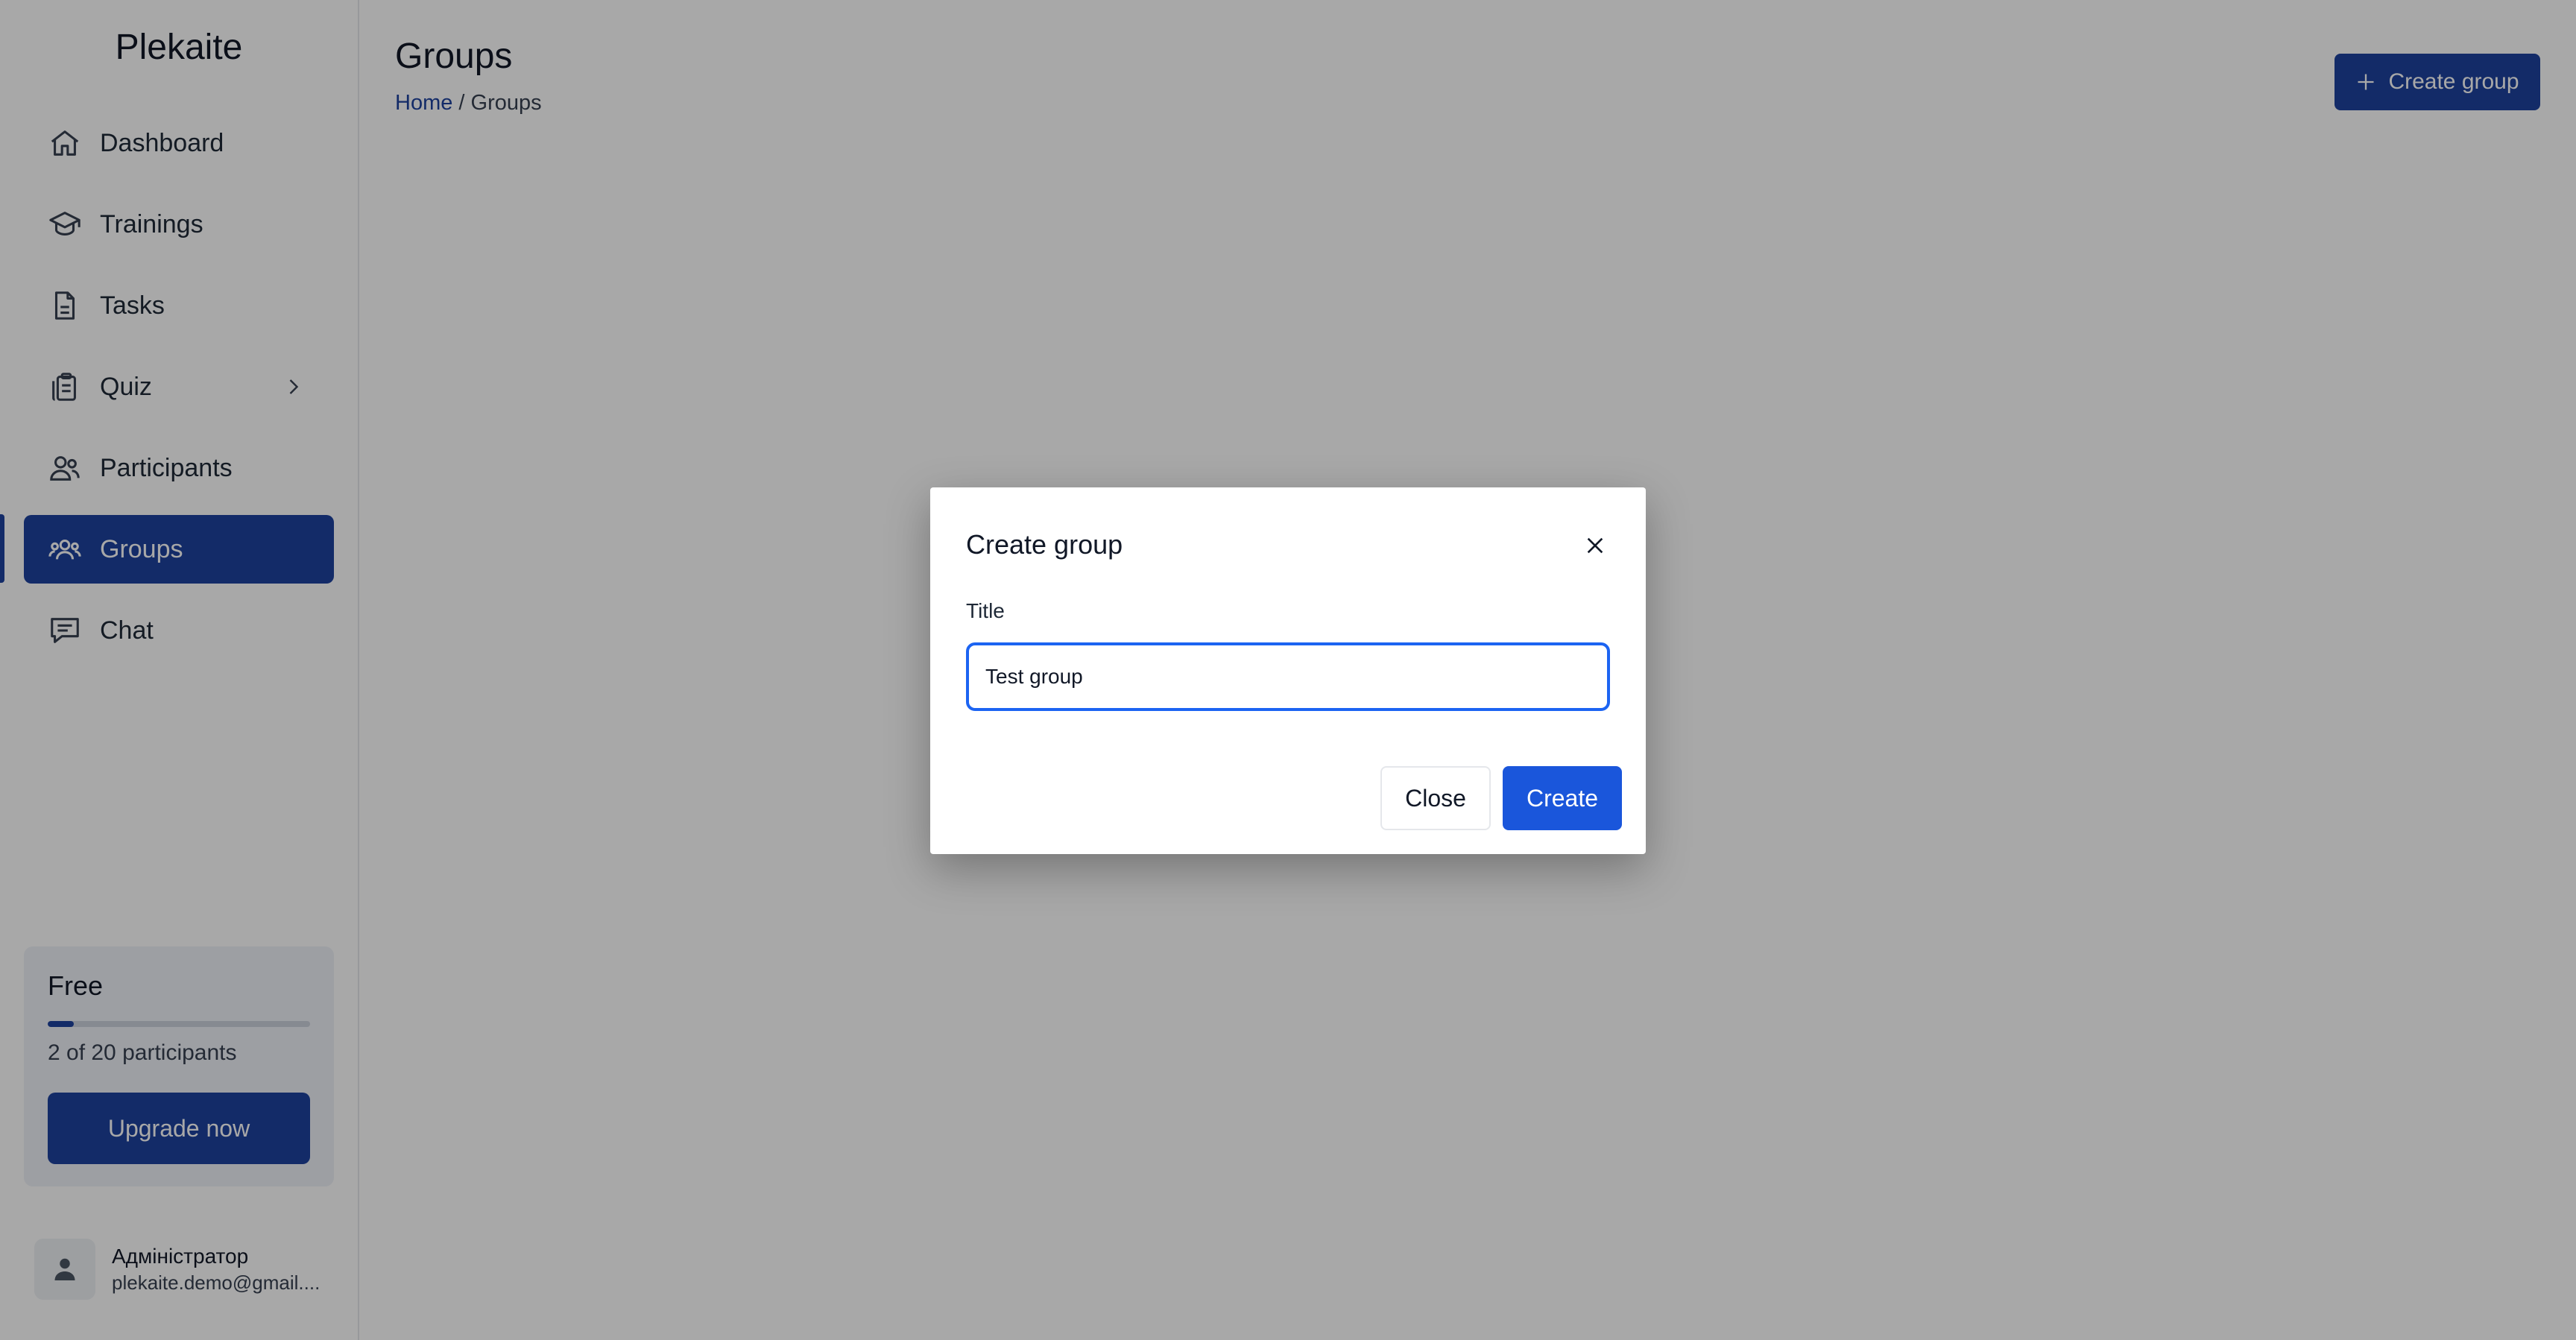 The image size is (2576, 1340). What do you see at coordinates (1044, 544) in the screenshot?
I see `dialog-title: Create group` at bounding box center [1044, 544].